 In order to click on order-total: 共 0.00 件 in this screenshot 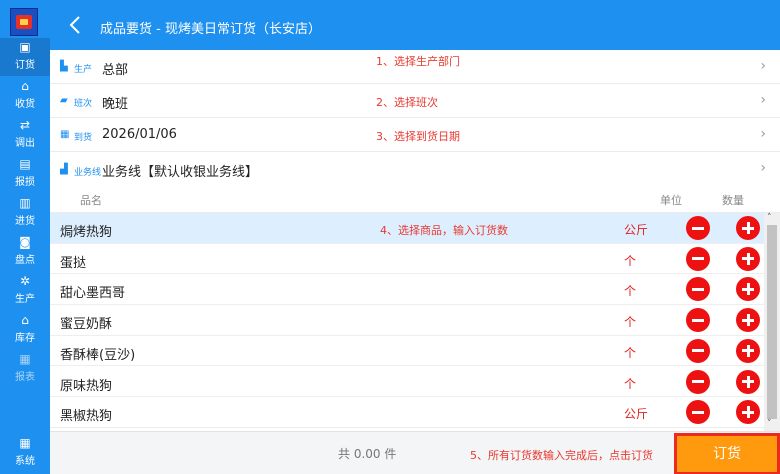, I will do `click(367, 454)`.